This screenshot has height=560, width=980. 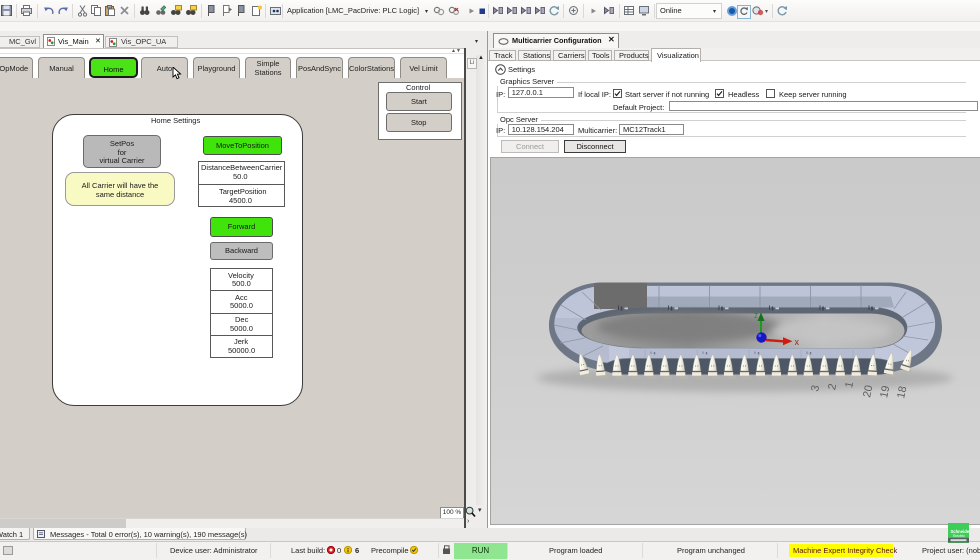 I want to click on svg-text: 19, so click(x=885, y=392).